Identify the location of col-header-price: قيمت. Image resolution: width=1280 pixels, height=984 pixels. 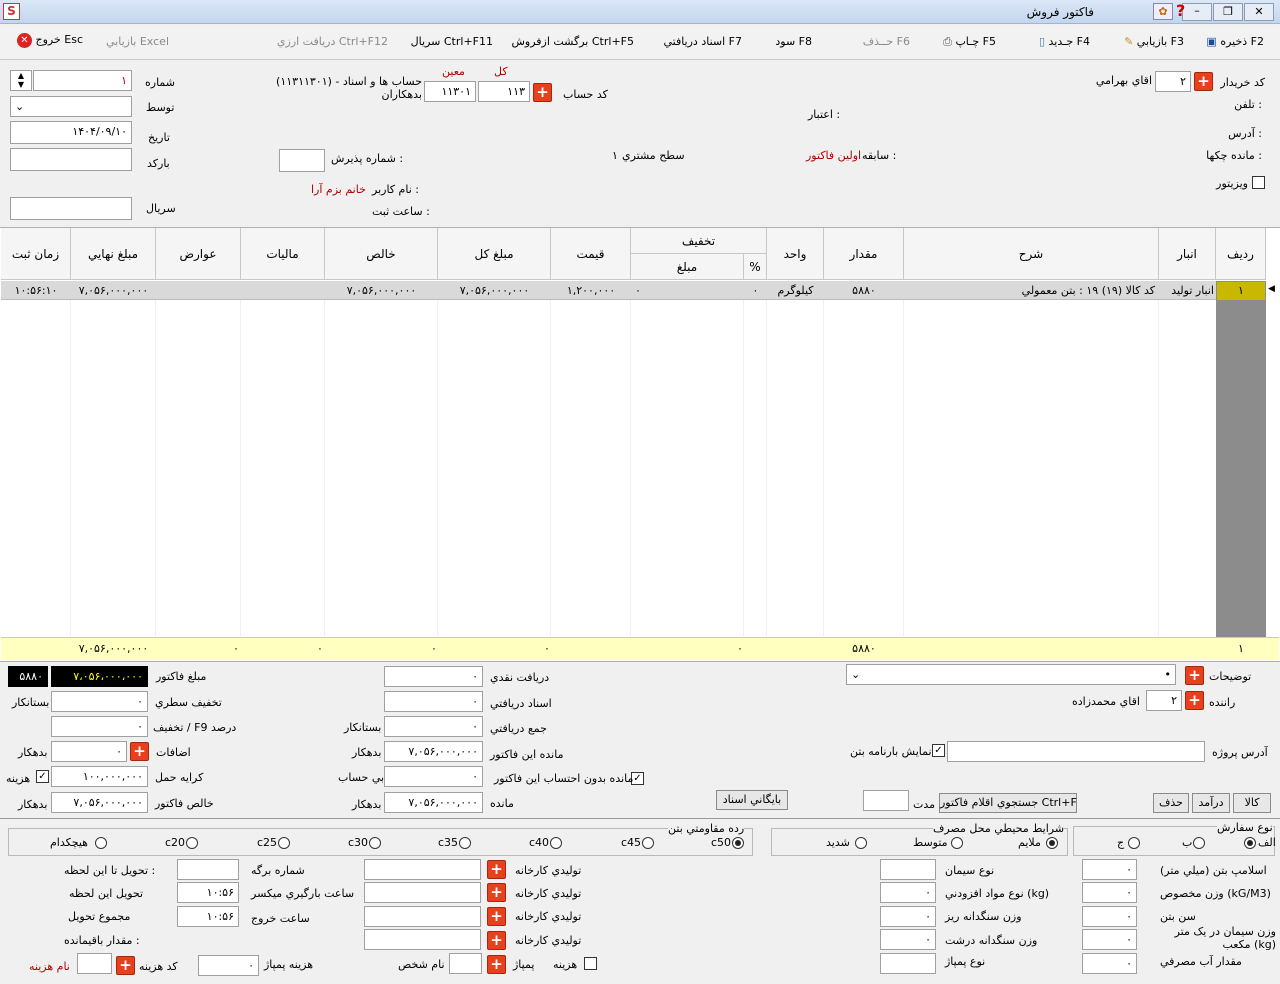
(591, 254).